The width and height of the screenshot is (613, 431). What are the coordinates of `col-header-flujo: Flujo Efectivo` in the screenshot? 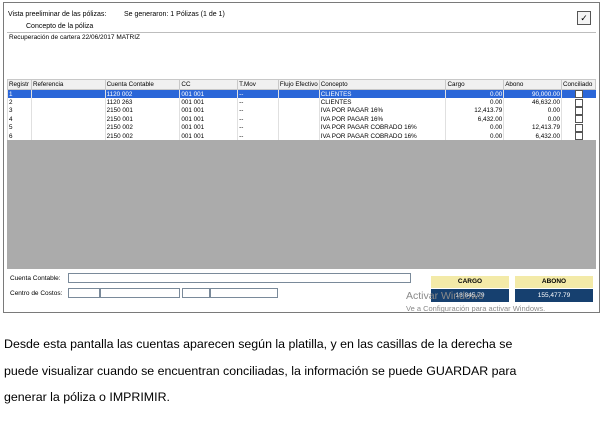 It's located at (298, 84).